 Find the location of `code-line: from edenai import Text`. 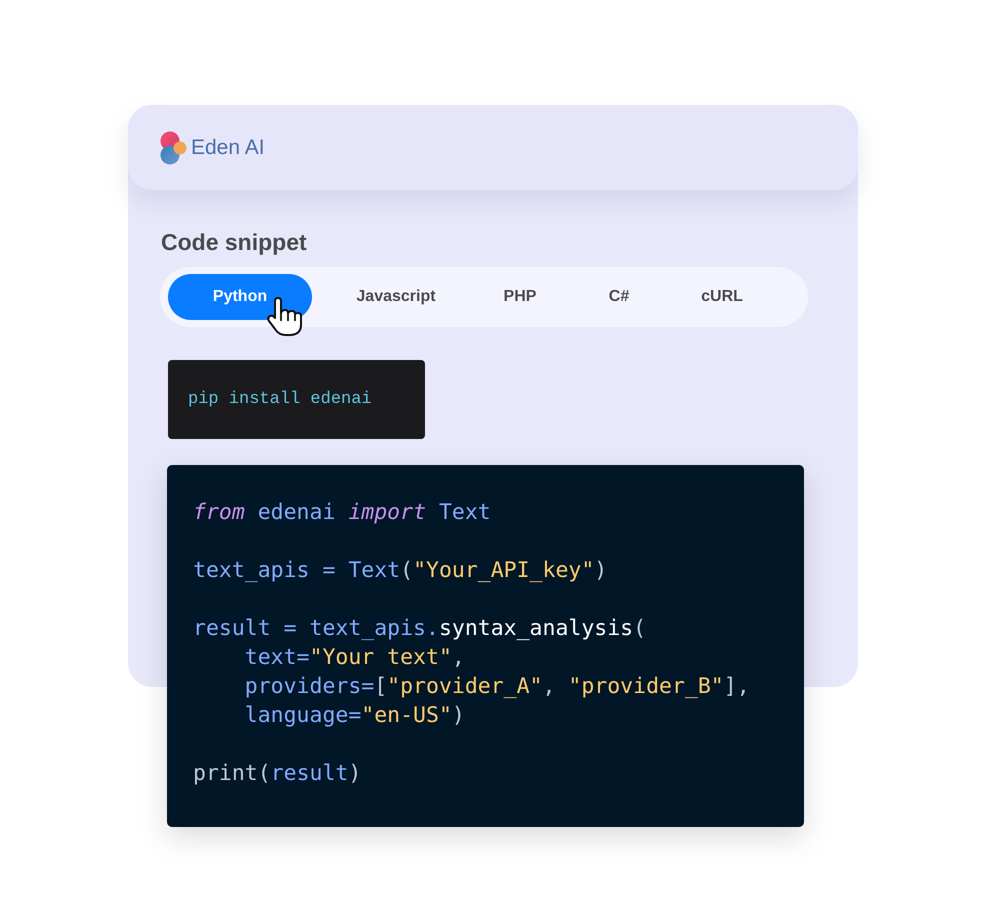

code-line: from edenai import Text is located at coordinates (342, 513).